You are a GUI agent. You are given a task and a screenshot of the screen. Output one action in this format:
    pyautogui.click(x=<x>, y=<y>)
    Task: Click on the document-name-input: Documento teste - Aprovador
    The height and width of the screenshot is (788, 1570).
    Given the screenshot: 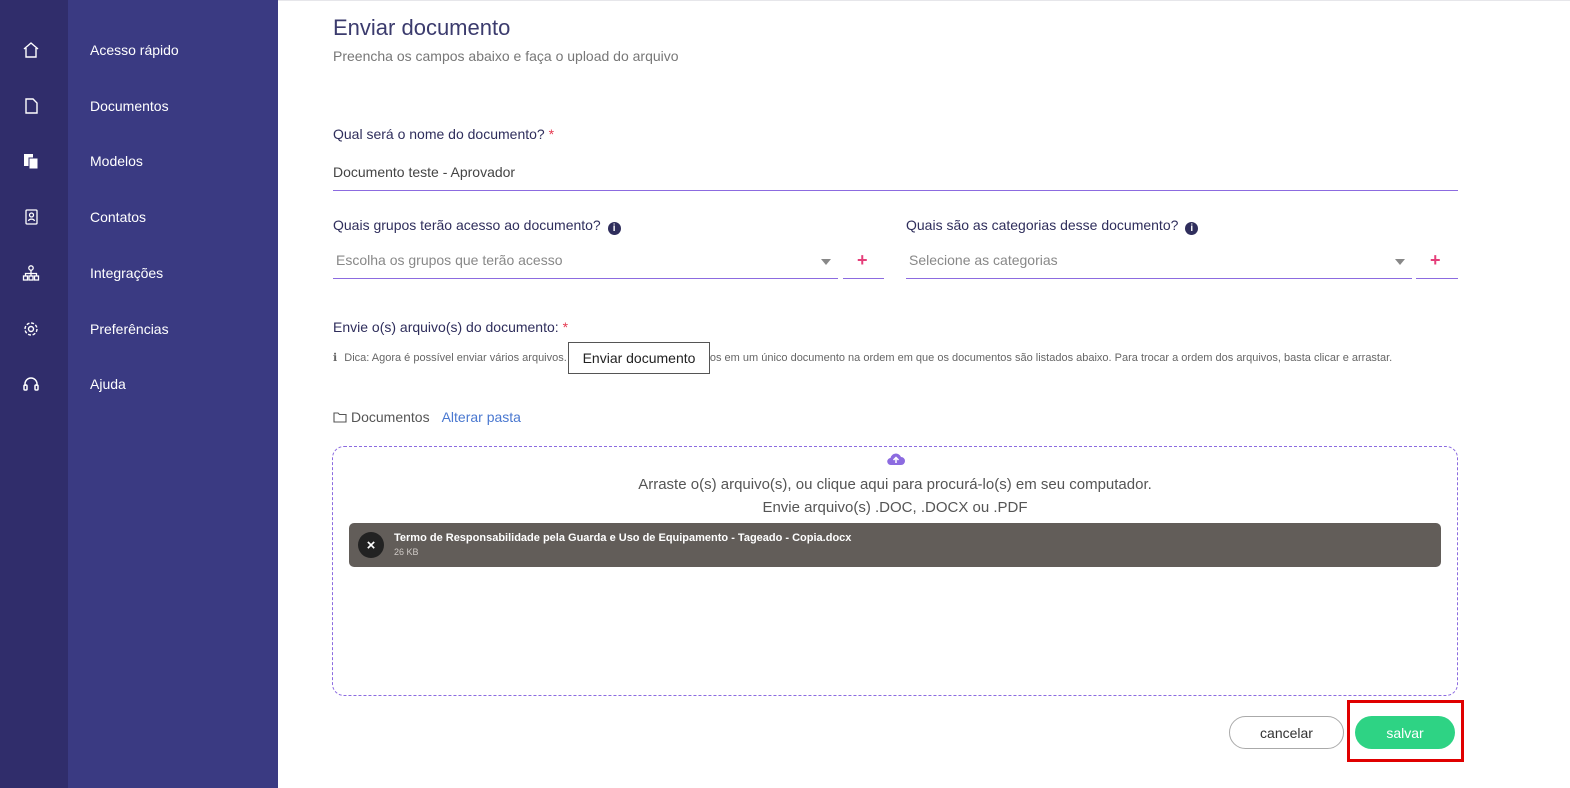 What is the action you would take?
    pyautogui.click(x=424, y=172)
    